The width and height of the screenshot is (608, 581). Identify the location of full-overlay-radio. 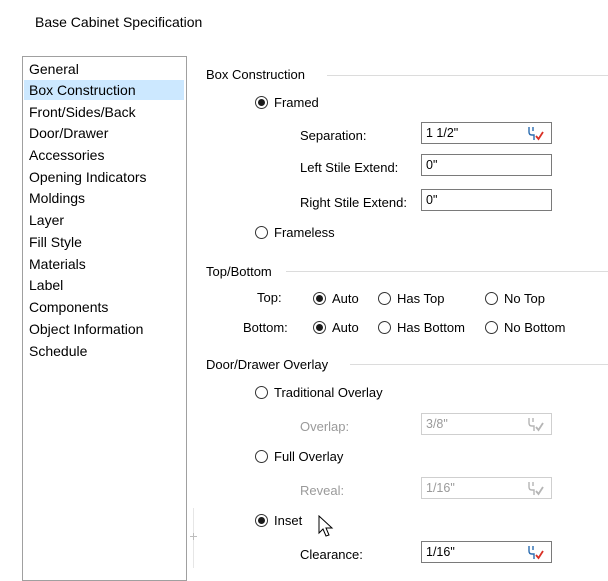
(261, 456).